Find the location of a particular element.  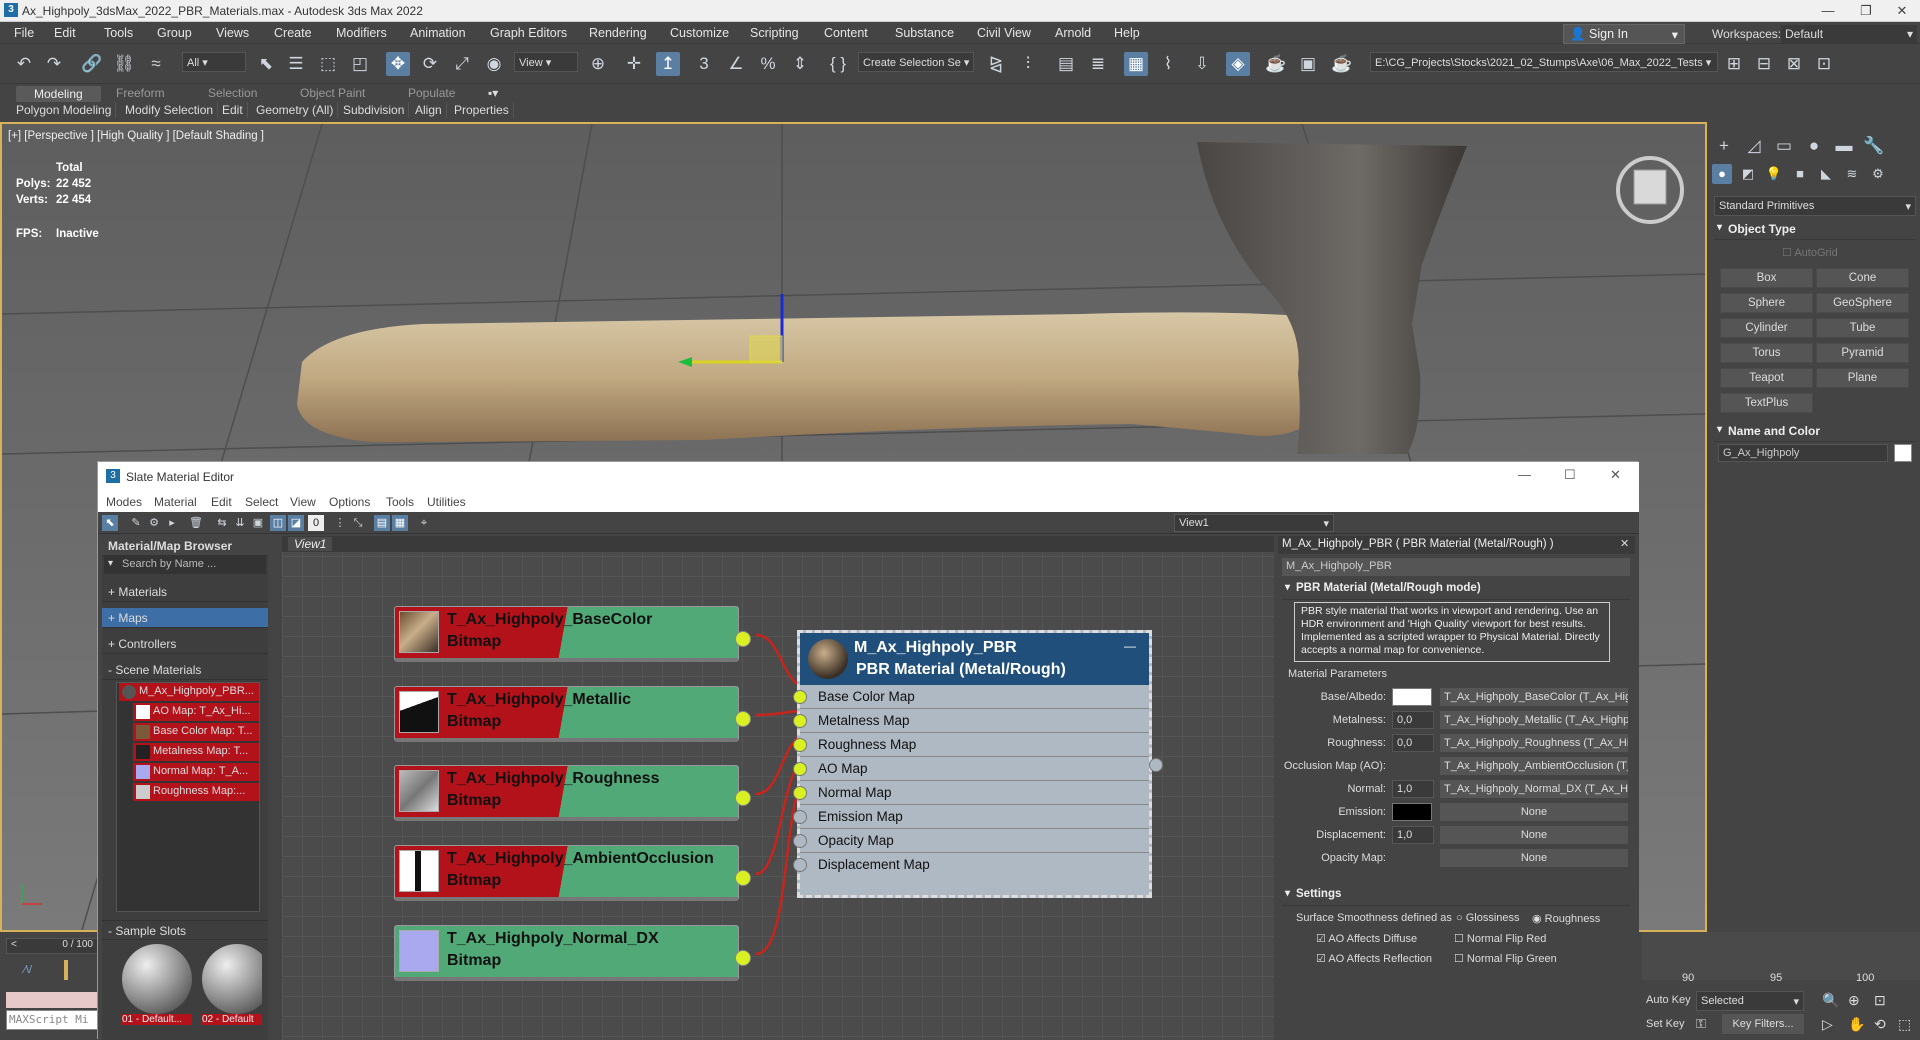

metalness-spinner: 0,0 is located at coordinates (1413, 720).